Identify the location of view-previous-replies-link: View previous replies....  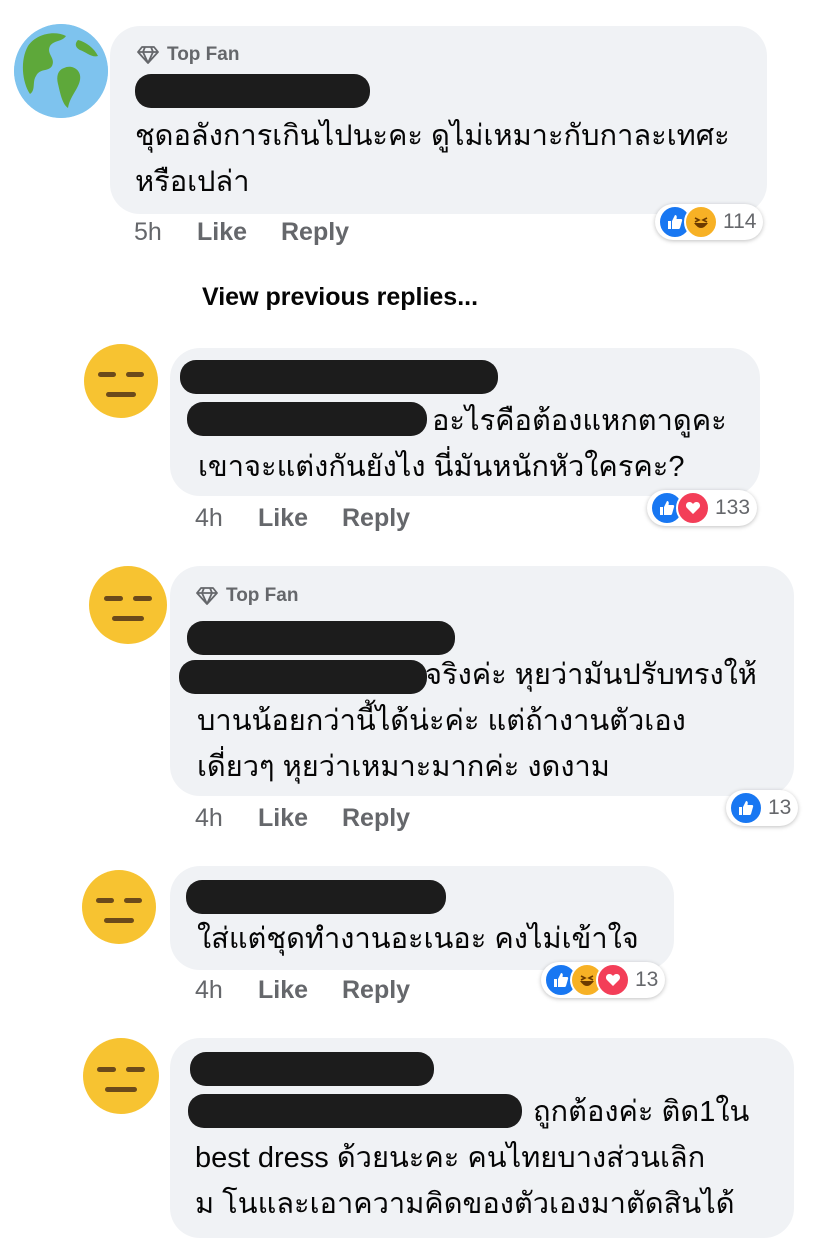
(340, 297).